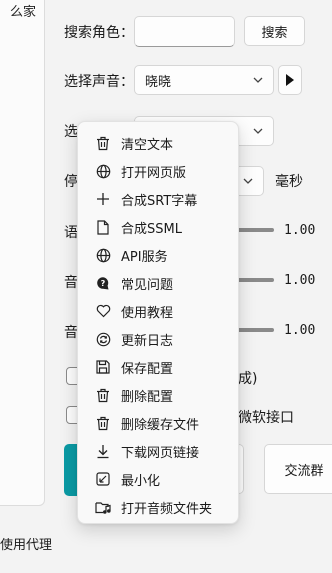  What do you see at coordinates (266, 418) in the screenshot?
I see `option-checkbox-2-label: 微软接口` at bounding box center [266, 418].